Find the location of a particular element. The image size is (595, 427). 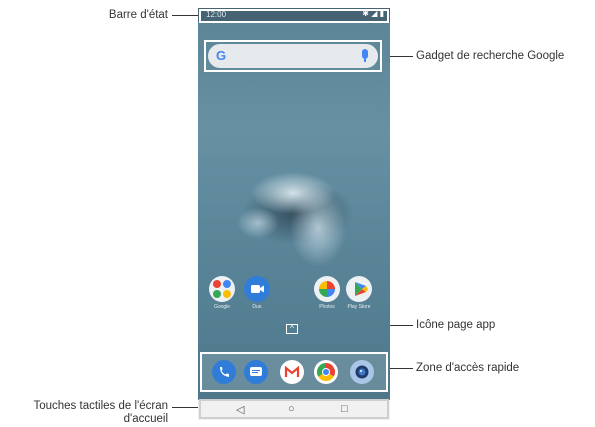

duo-video-icon is located at coordinates (257, 289).